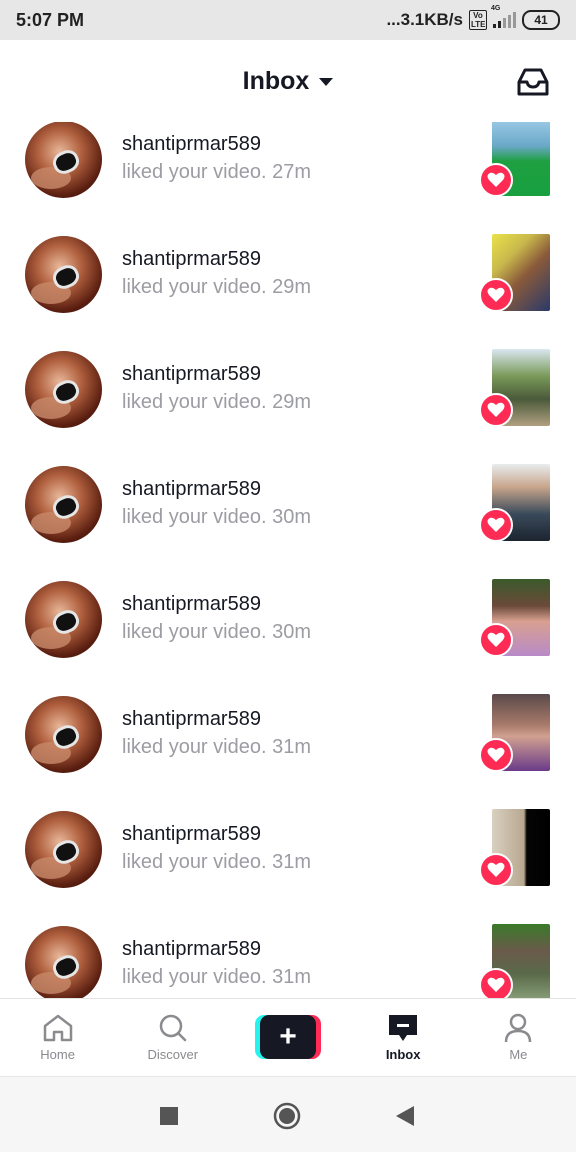 The width and height of the screenshot is (576, 1152). I want to click on battery-level: 41, so click(541, 20).